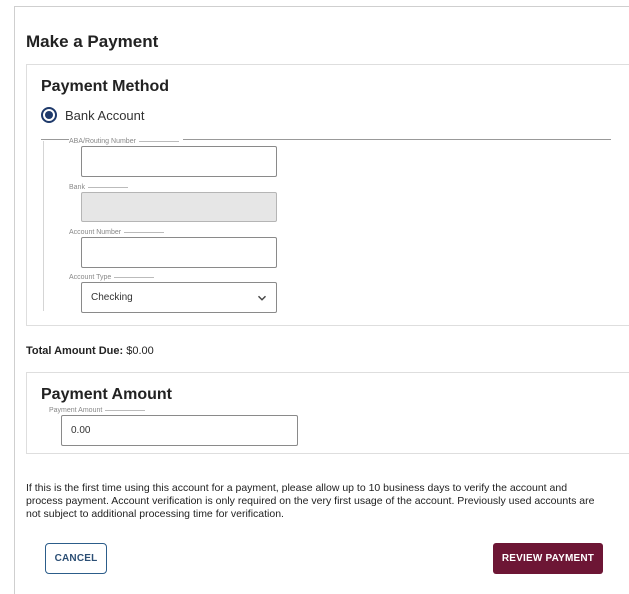  What do you see at coordinates (140, 351) in the screenshot?
I see `total-due-value: $0.00` at bounding box center [140, 351].